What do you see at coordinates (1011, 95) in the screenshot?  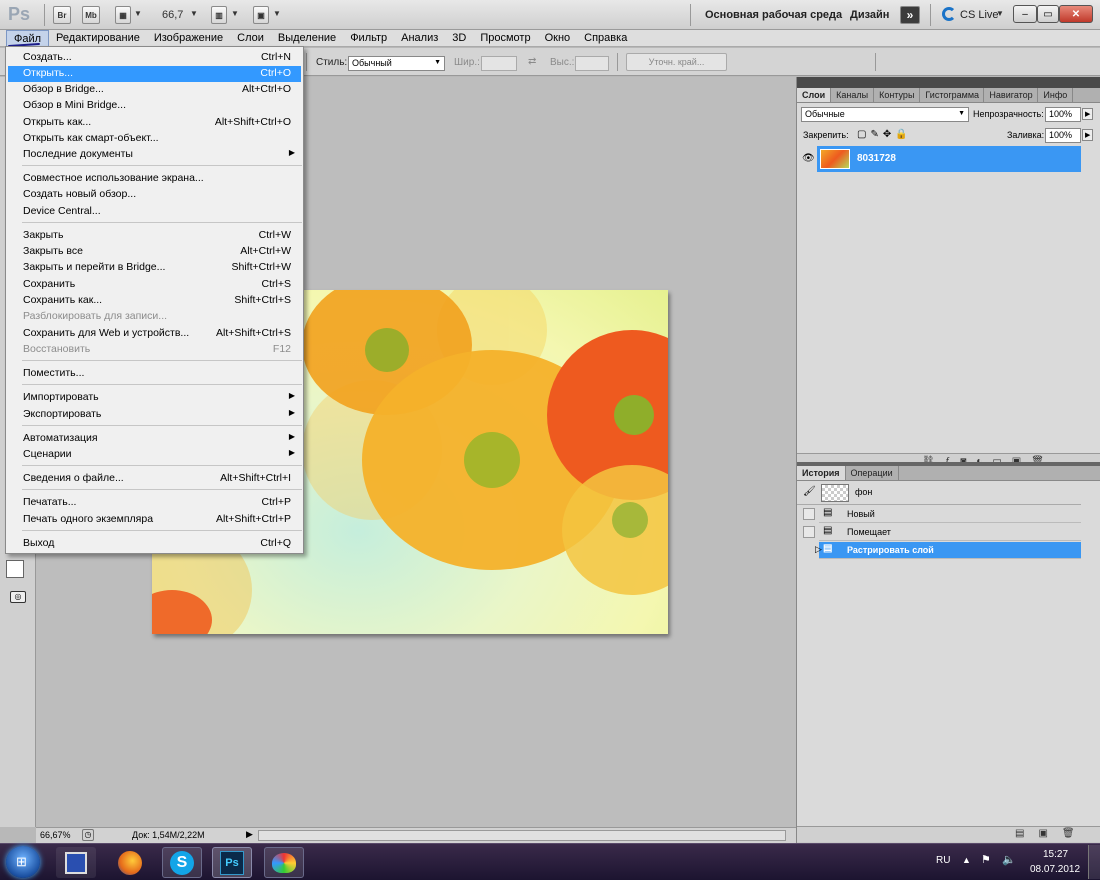 I see `tab-navigator: Навигатор` at bounding box center [1011, 95].